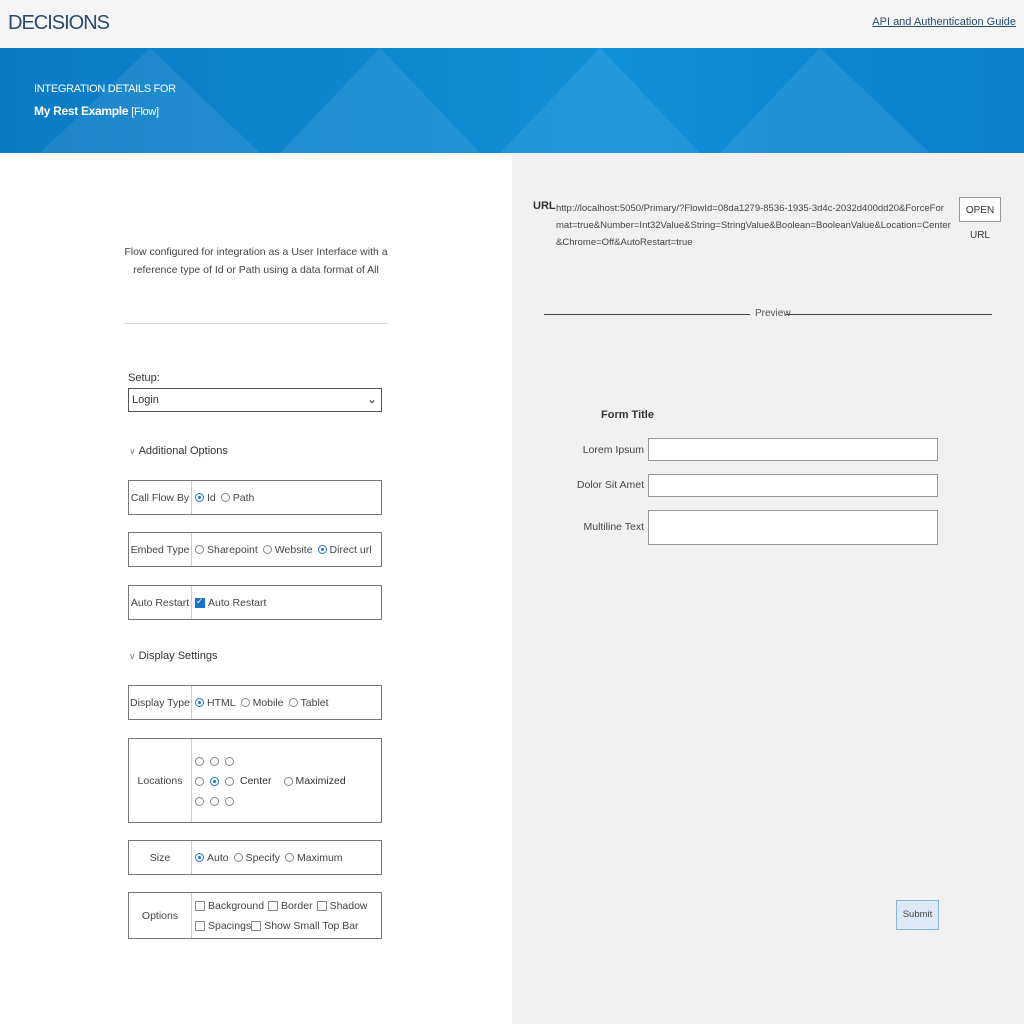  I want to click on location-top-left-radio, so click(199, 761).